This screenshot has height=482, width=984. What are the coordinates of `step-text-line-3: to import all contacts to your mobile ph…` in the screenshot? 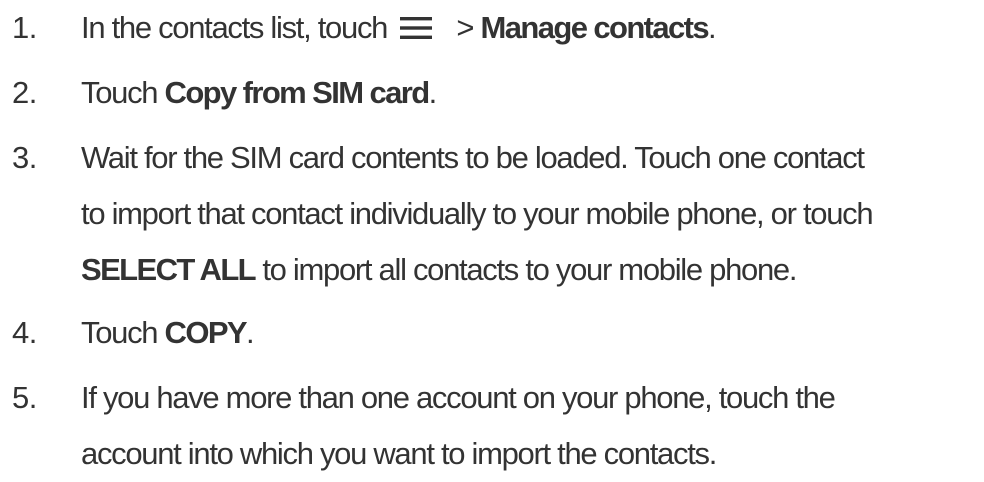 It's located at (526, 269).